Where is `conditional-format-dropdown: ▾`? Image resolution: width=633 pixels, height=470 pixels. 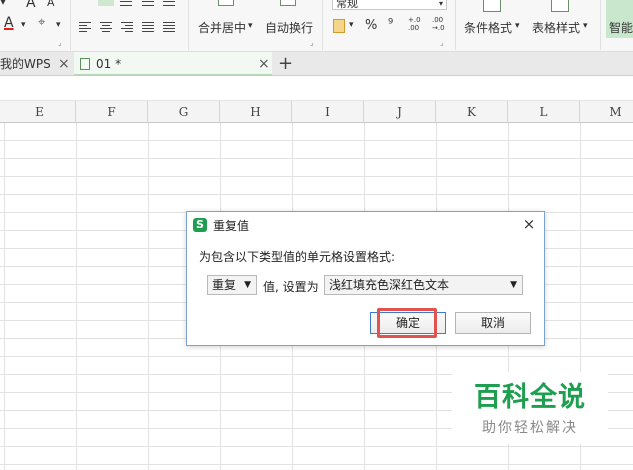 conditional-format-dropdown: ▾ is located at coordinates (517, 26).